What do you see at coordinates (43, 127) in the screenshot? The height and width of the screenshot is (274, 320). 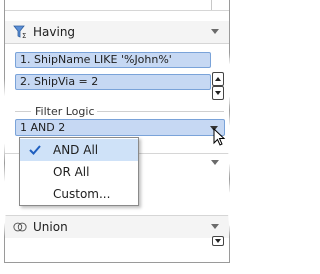 I see `filter-logic-value: 1 AND 2` at bounding box center [43, 127].